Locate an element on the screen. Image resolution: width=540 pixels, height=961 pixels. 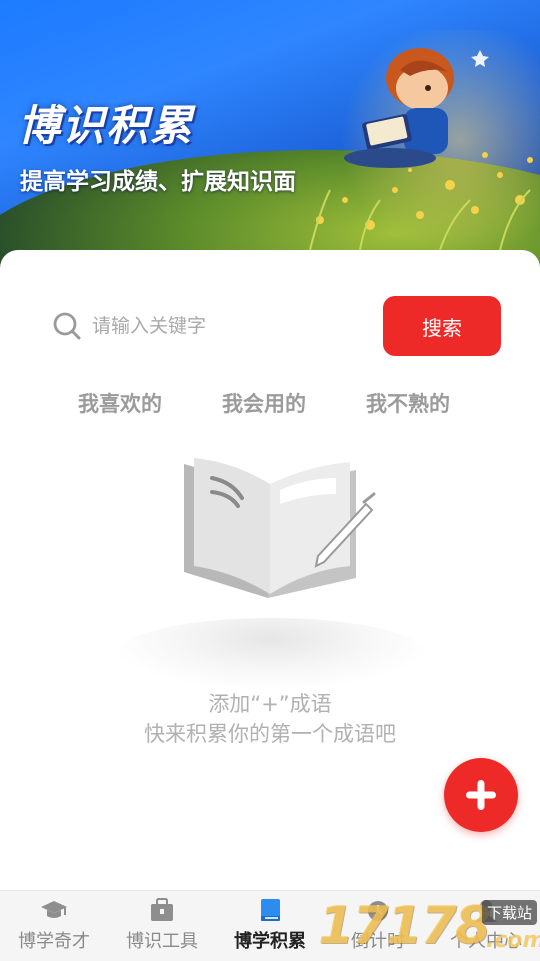
filter-tabs: 我喜欢的 我会用的 我不熟的 is located at coordinates (270, 408).